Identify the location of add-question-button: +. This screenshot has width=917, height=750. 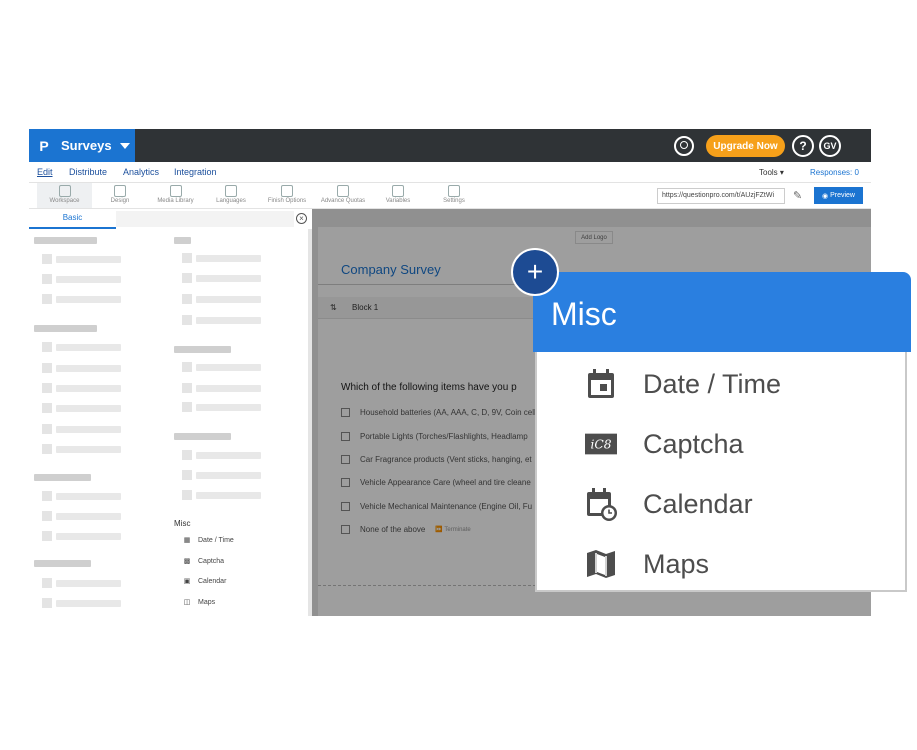
(535, 272).